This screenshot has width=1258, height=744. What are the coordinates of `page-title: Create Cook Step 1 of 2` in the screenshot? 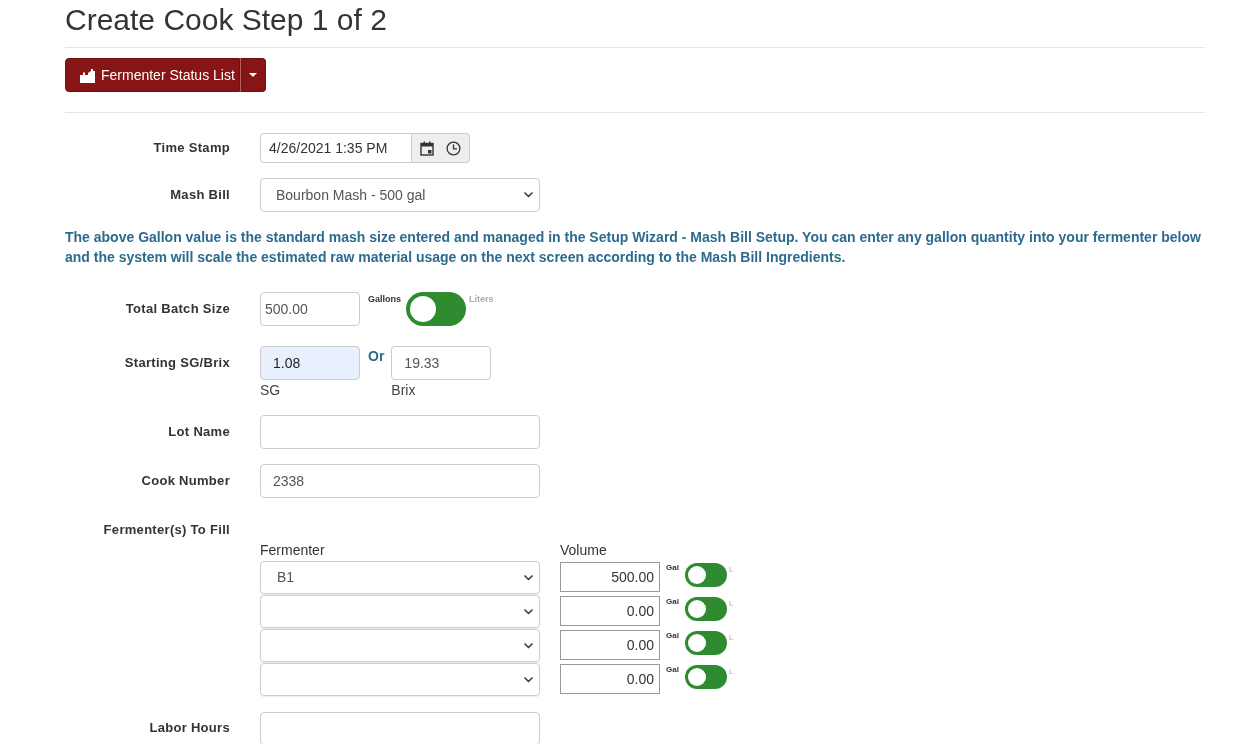 It's located at (226, 20).